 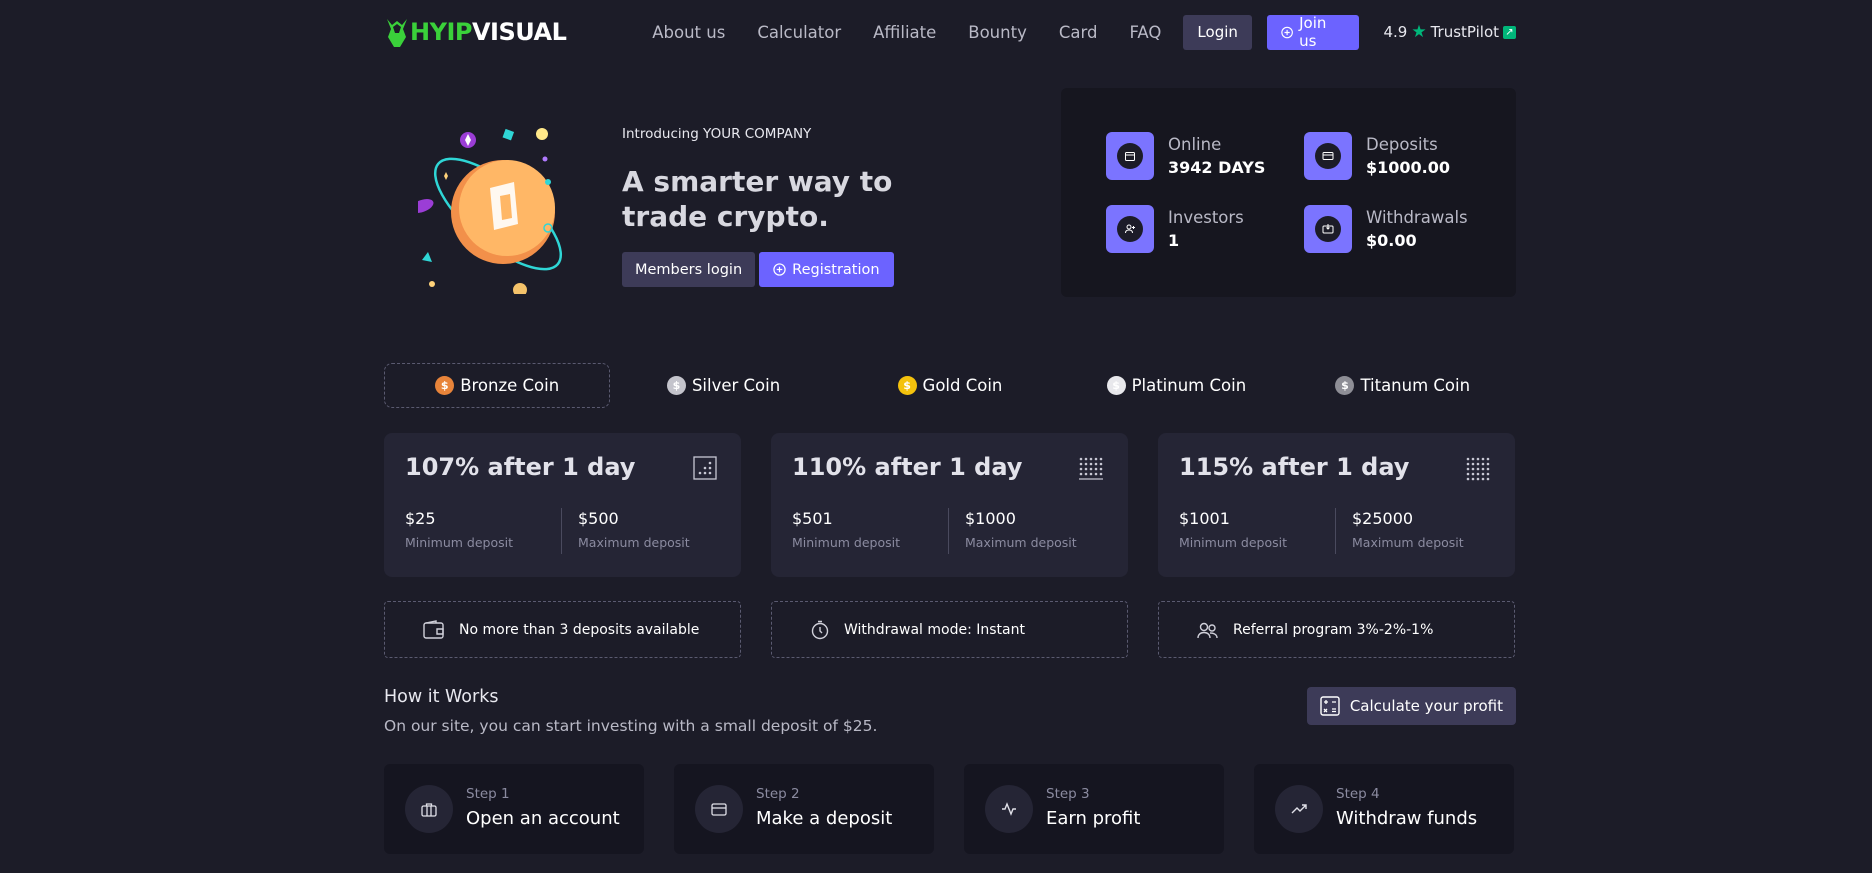 What do you see at coordinates (717, 134) in the screenshot?
I see `hero-intro: Introducing YOUR COMPANY` at bounding box center [717, 134].